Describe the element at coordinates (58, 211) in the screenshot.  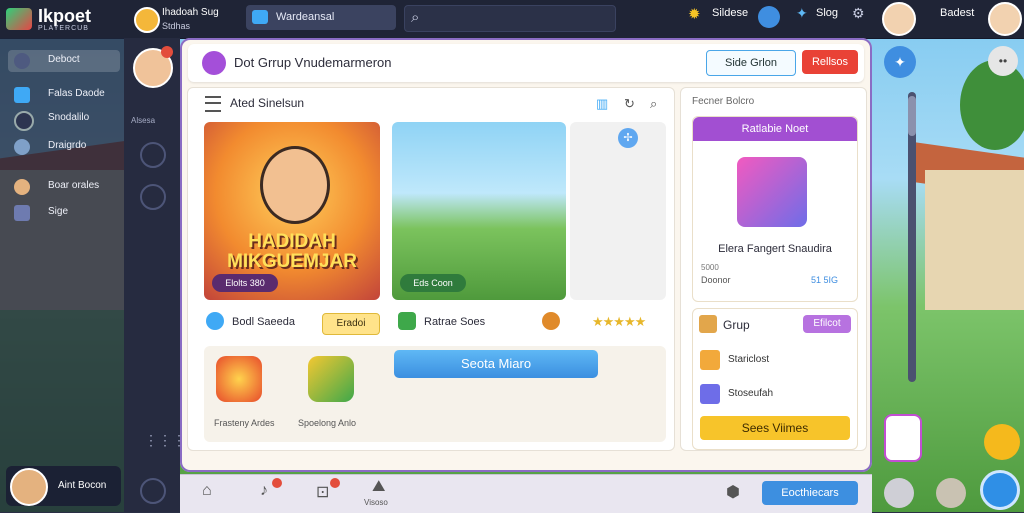
I see `sidebar-item-label: Sige` at that location.